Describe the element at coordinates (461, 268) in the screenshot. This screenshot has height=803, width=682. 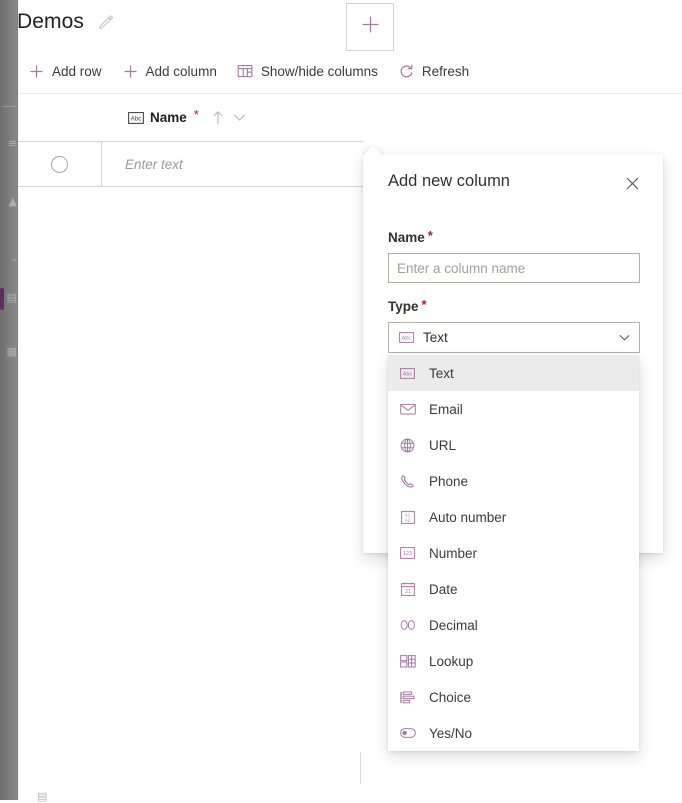
I see `column-name-placeholder: Enter a column name` at that location.